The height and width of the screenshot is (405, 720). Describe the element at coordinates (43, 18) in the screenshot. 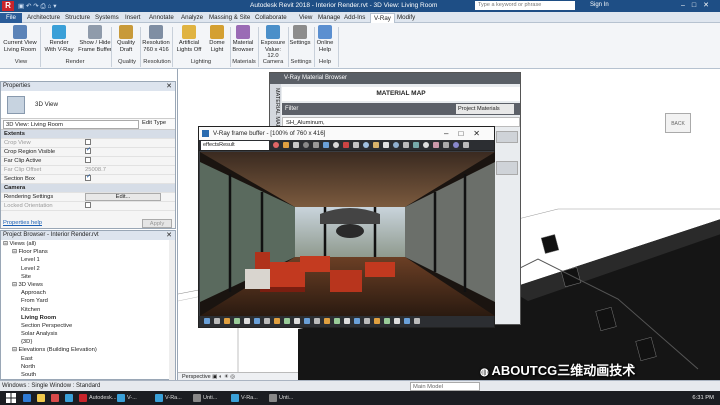

I see `tab-architecture: Architecture` at that location.